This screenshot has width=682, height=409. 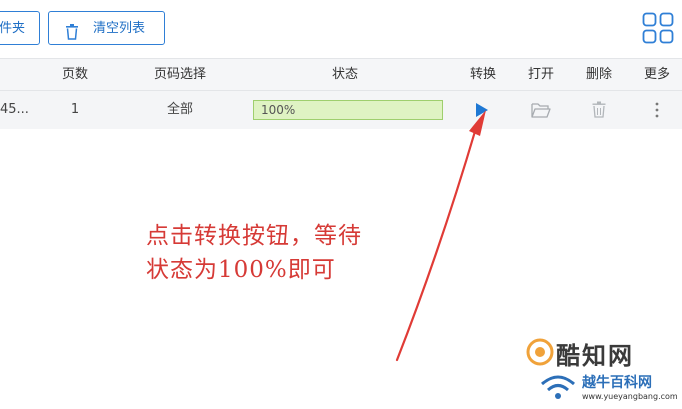 I want to click on column-header-pages: 页数, so click(x=74, y=74).